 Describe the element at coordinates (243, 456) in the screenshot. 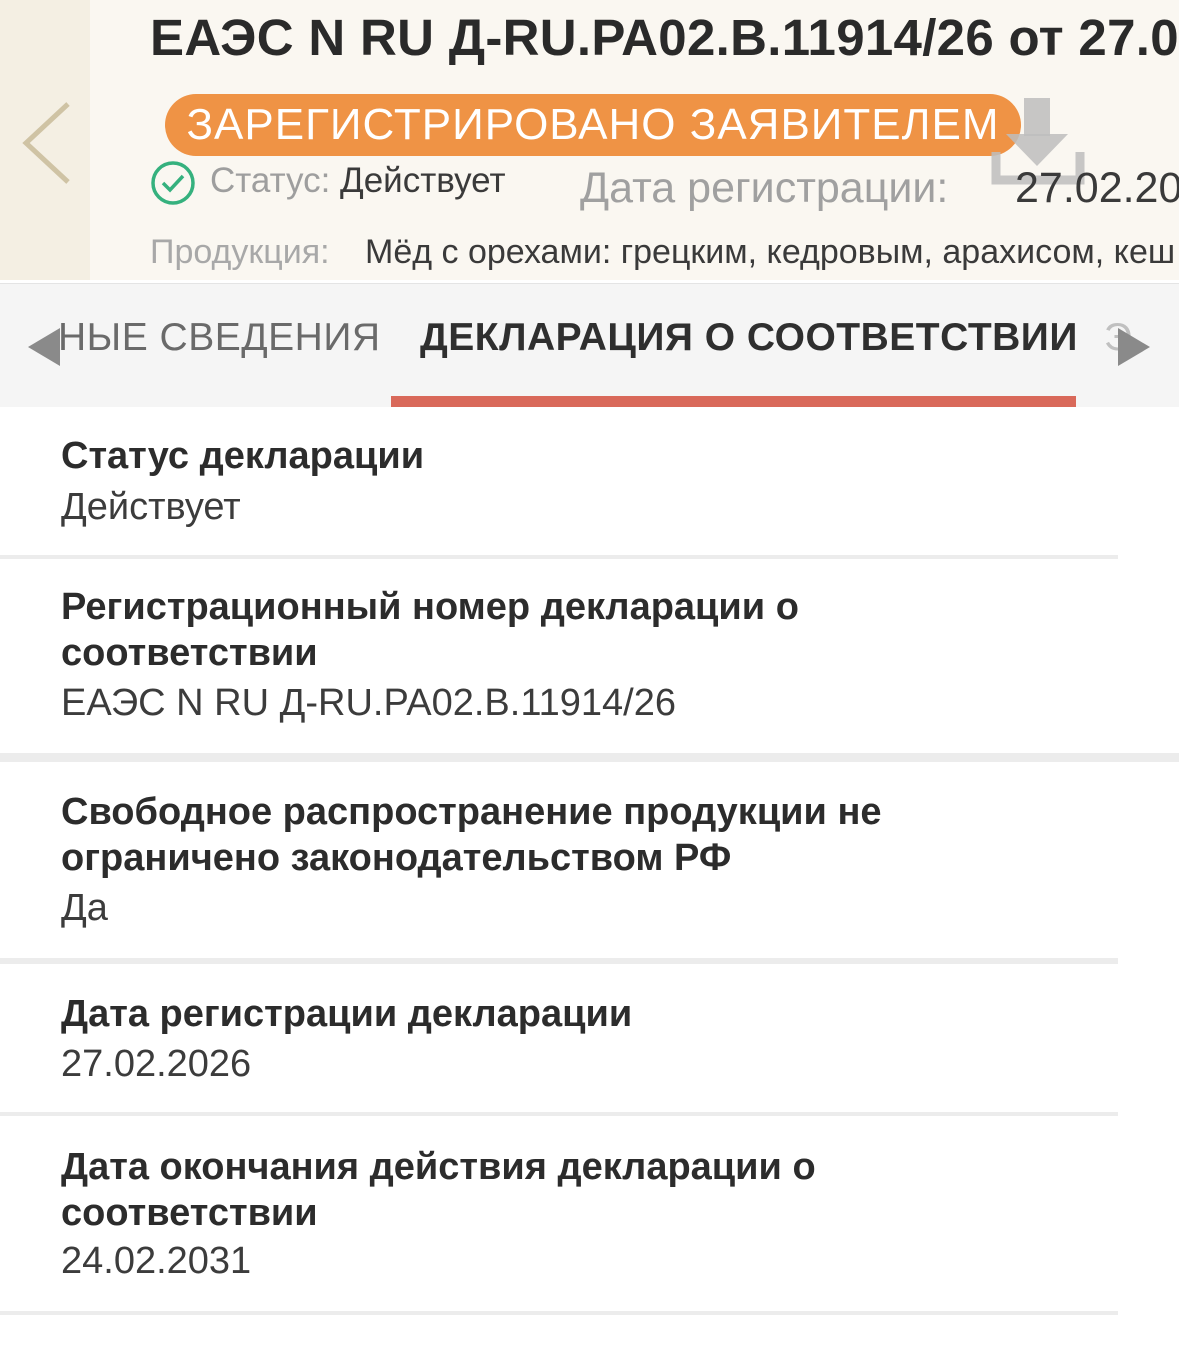

I see `field-label: Статус декларации` at that location.